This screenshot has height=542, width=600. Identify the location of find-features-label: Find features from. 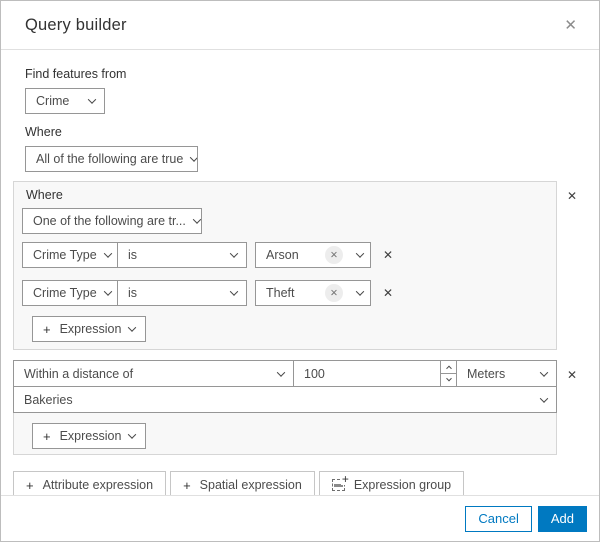
(76, 74).